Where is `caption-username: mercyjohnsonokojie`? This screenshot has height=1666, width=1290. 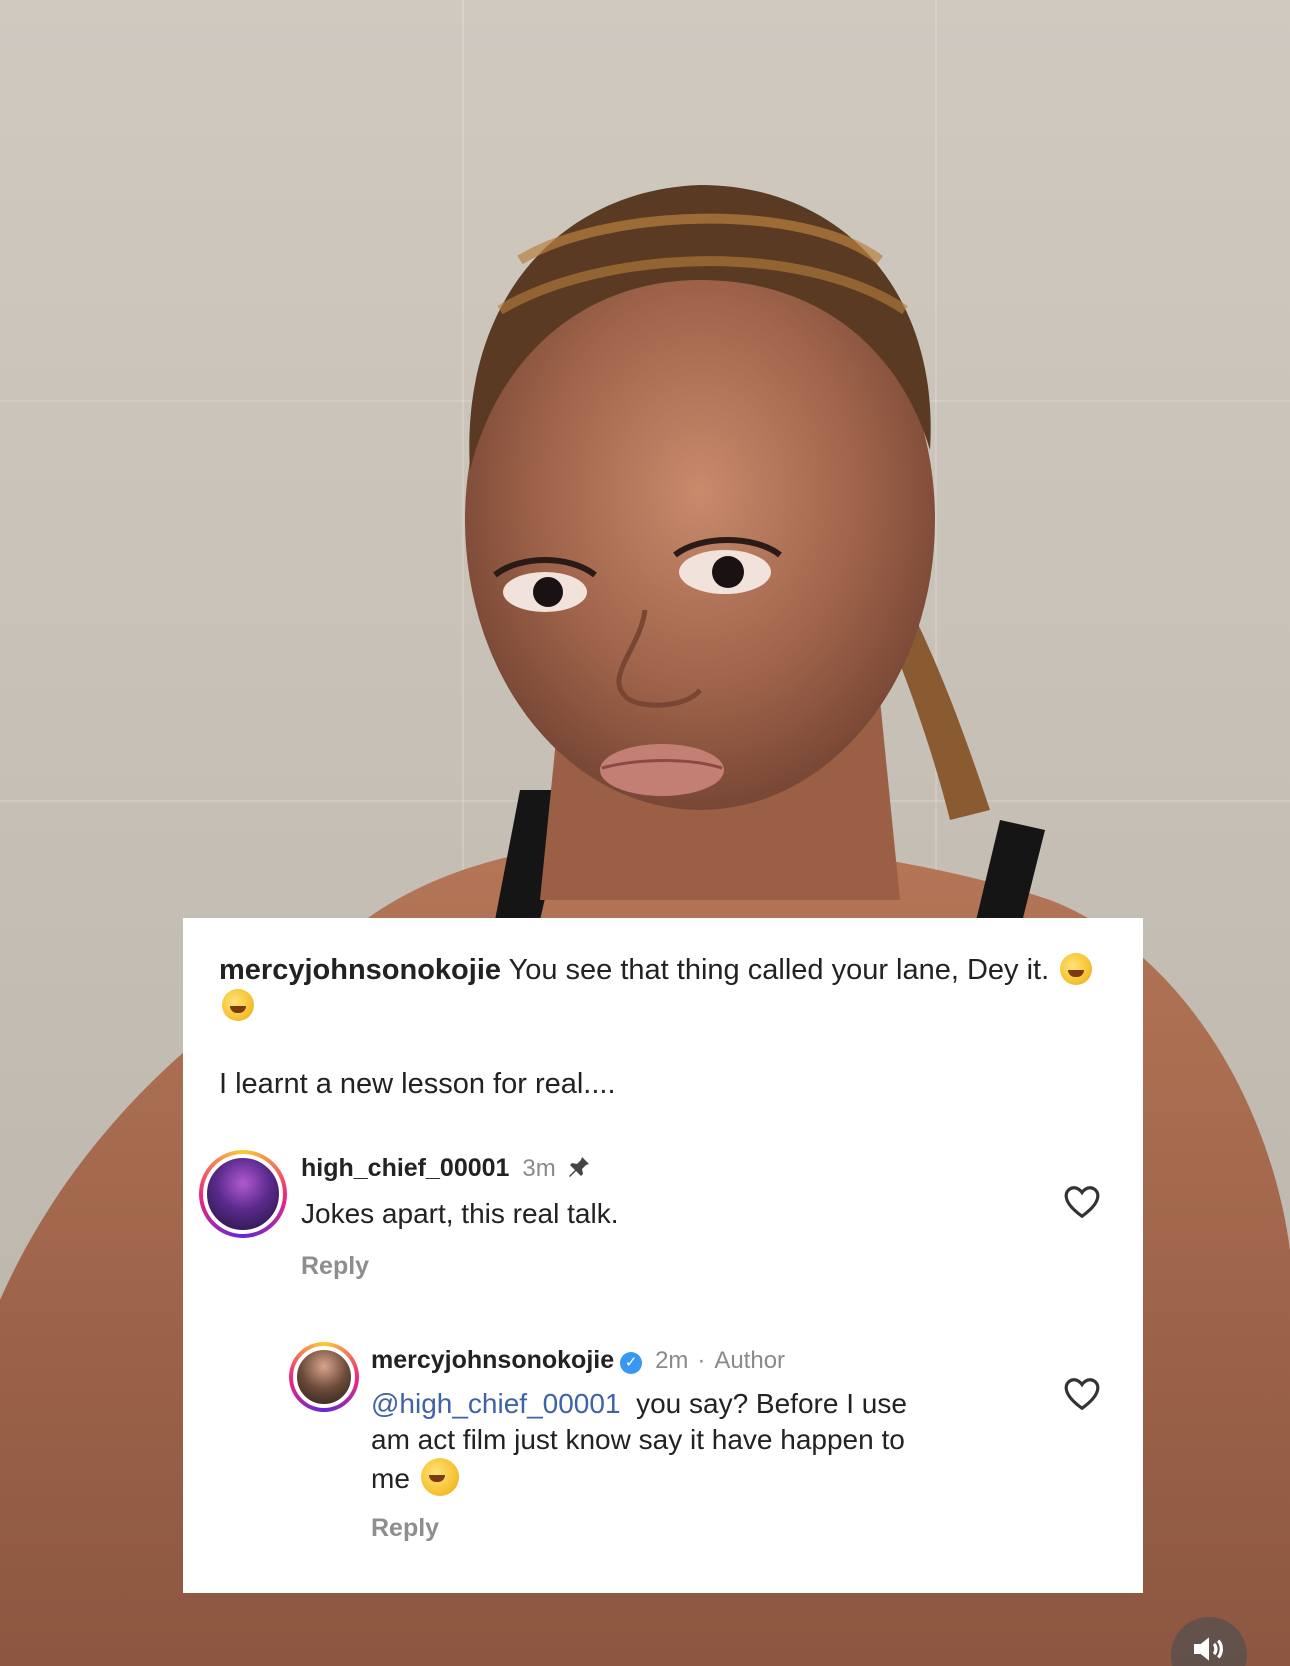
caption-username: mercyjohnsonokojie is located at coordinates (360, 970).